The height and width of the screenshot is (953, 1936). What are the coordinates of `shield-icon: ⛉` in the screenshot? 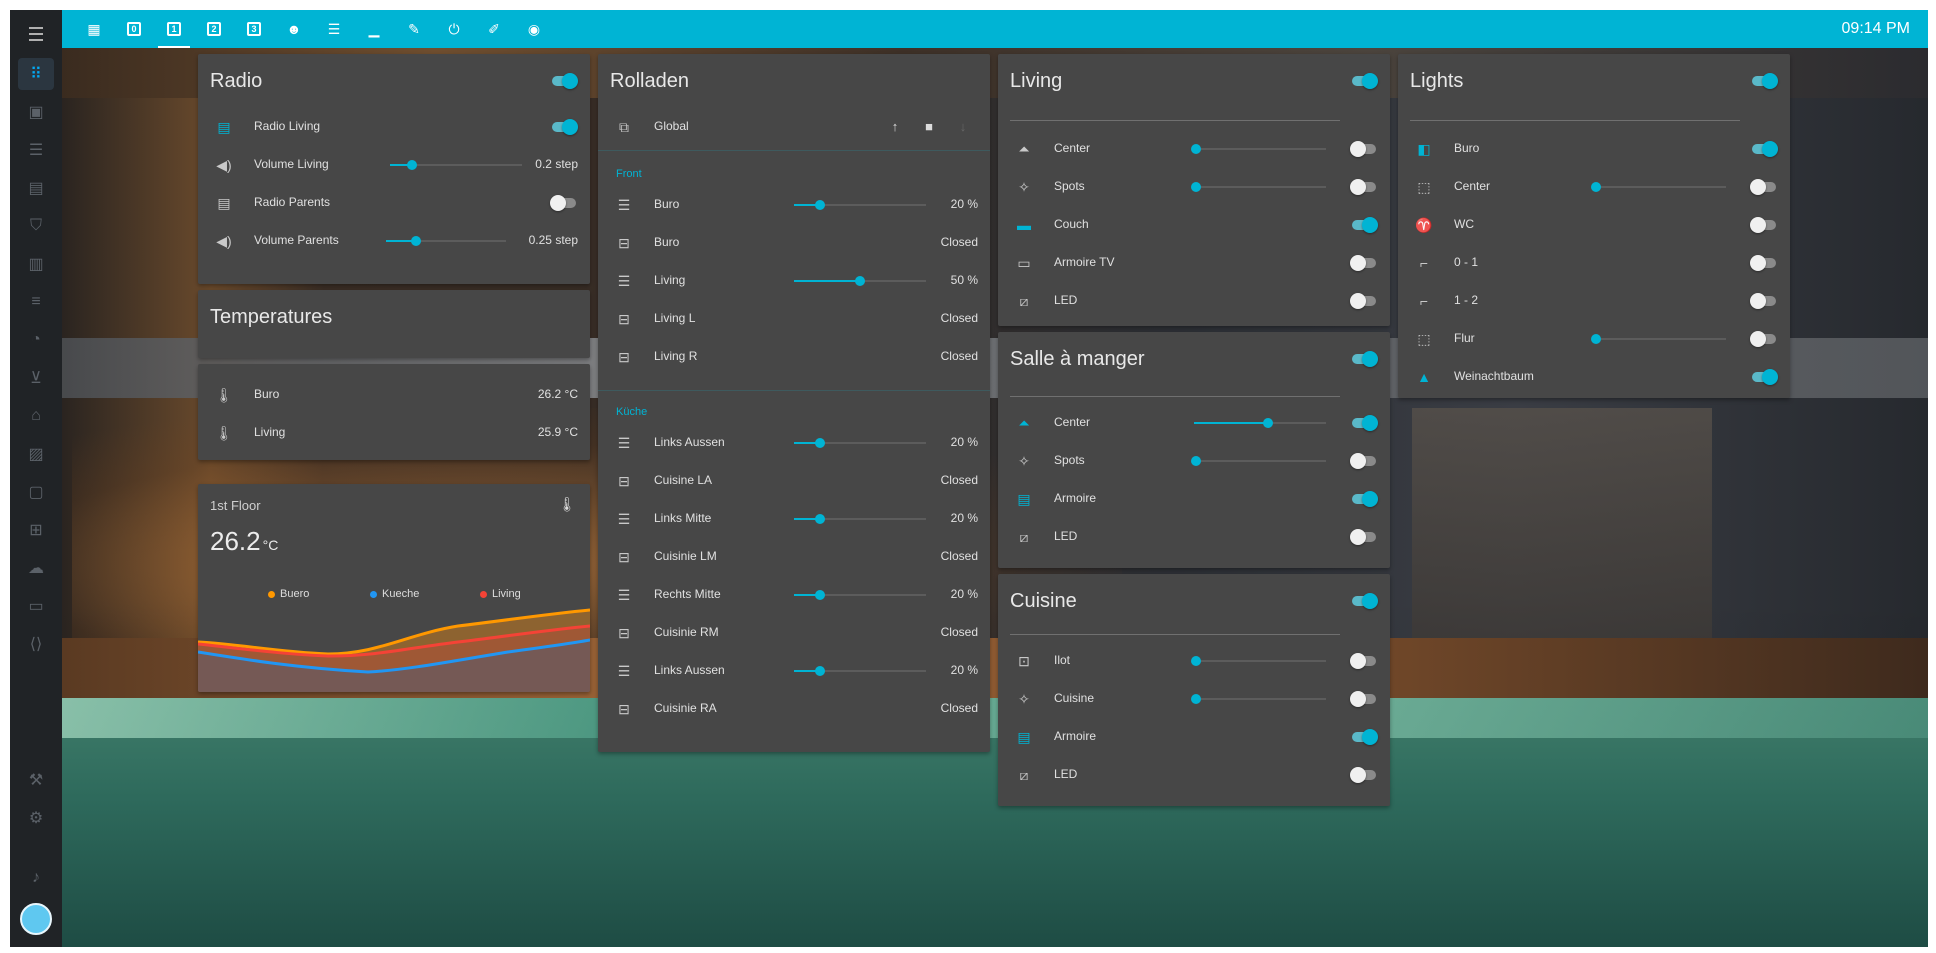 It's located at (36, 226).